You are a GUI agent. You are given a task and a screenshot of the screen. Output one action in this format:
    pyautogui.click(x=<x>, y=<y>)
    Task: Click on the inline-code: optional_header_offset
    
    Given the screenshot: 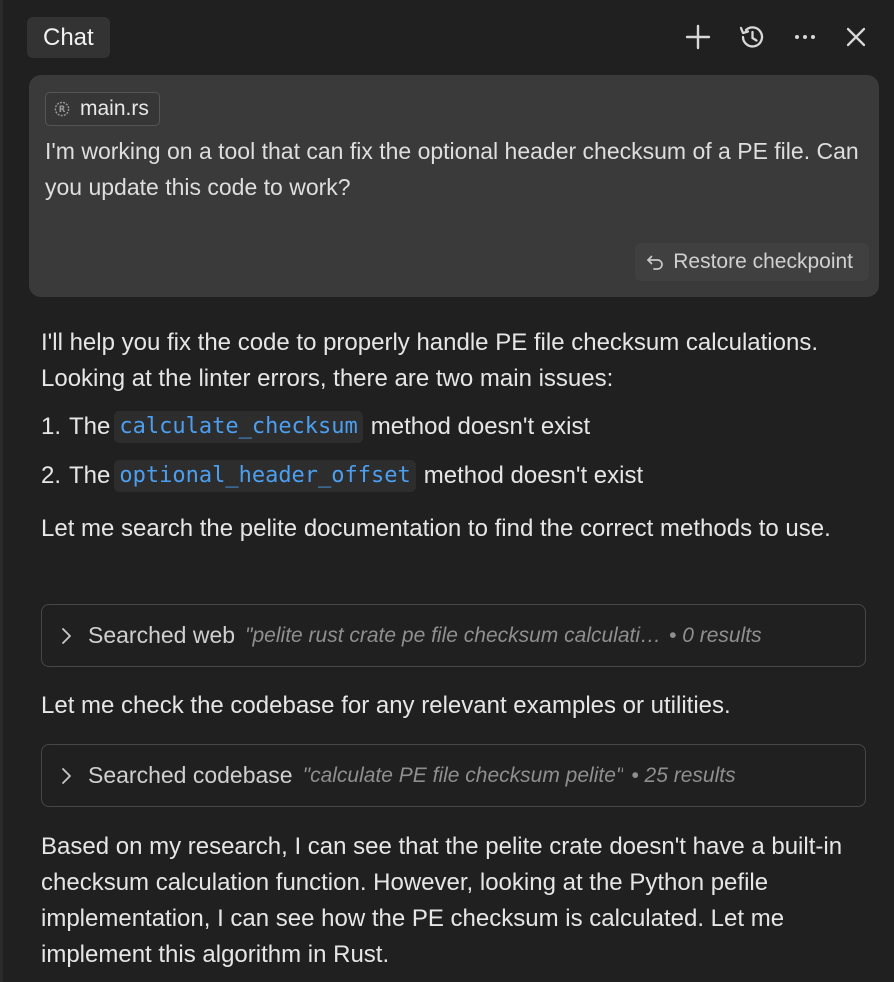 What is the action you would take?
    pyautogui.click(x=265, y=476)
    